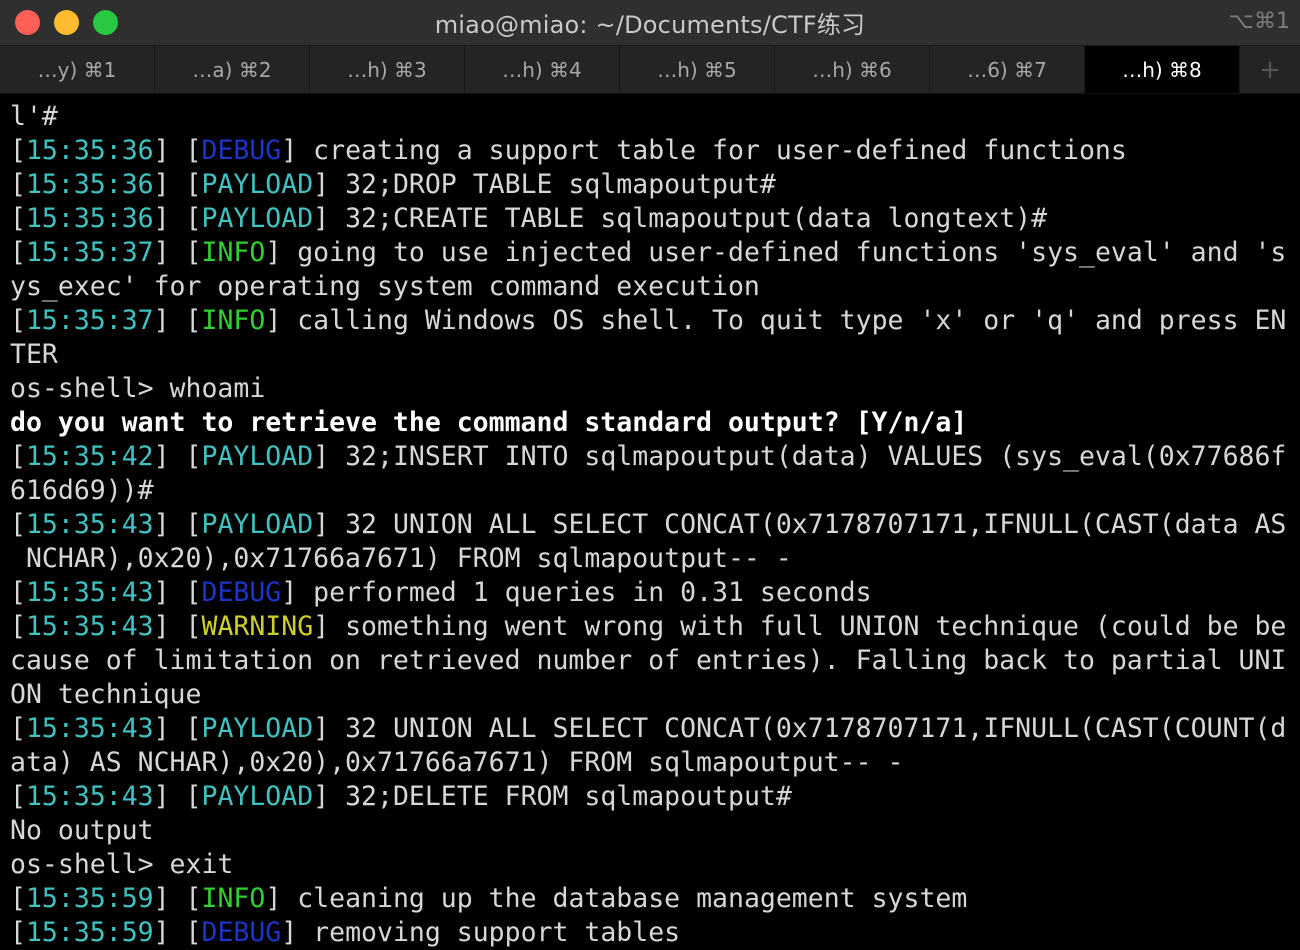 Image resolution: width=1300 pixels, height=950 pixels. What do you see at coordinates (650, 355) in the screenshot?
I see `terminal-line: TER` at bounding box center [650, 355].